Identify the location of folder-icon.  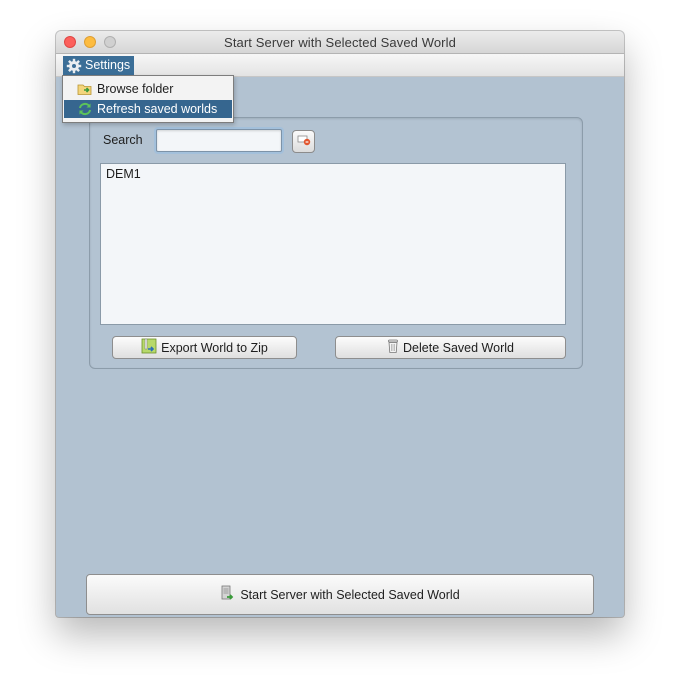
(85, 89).